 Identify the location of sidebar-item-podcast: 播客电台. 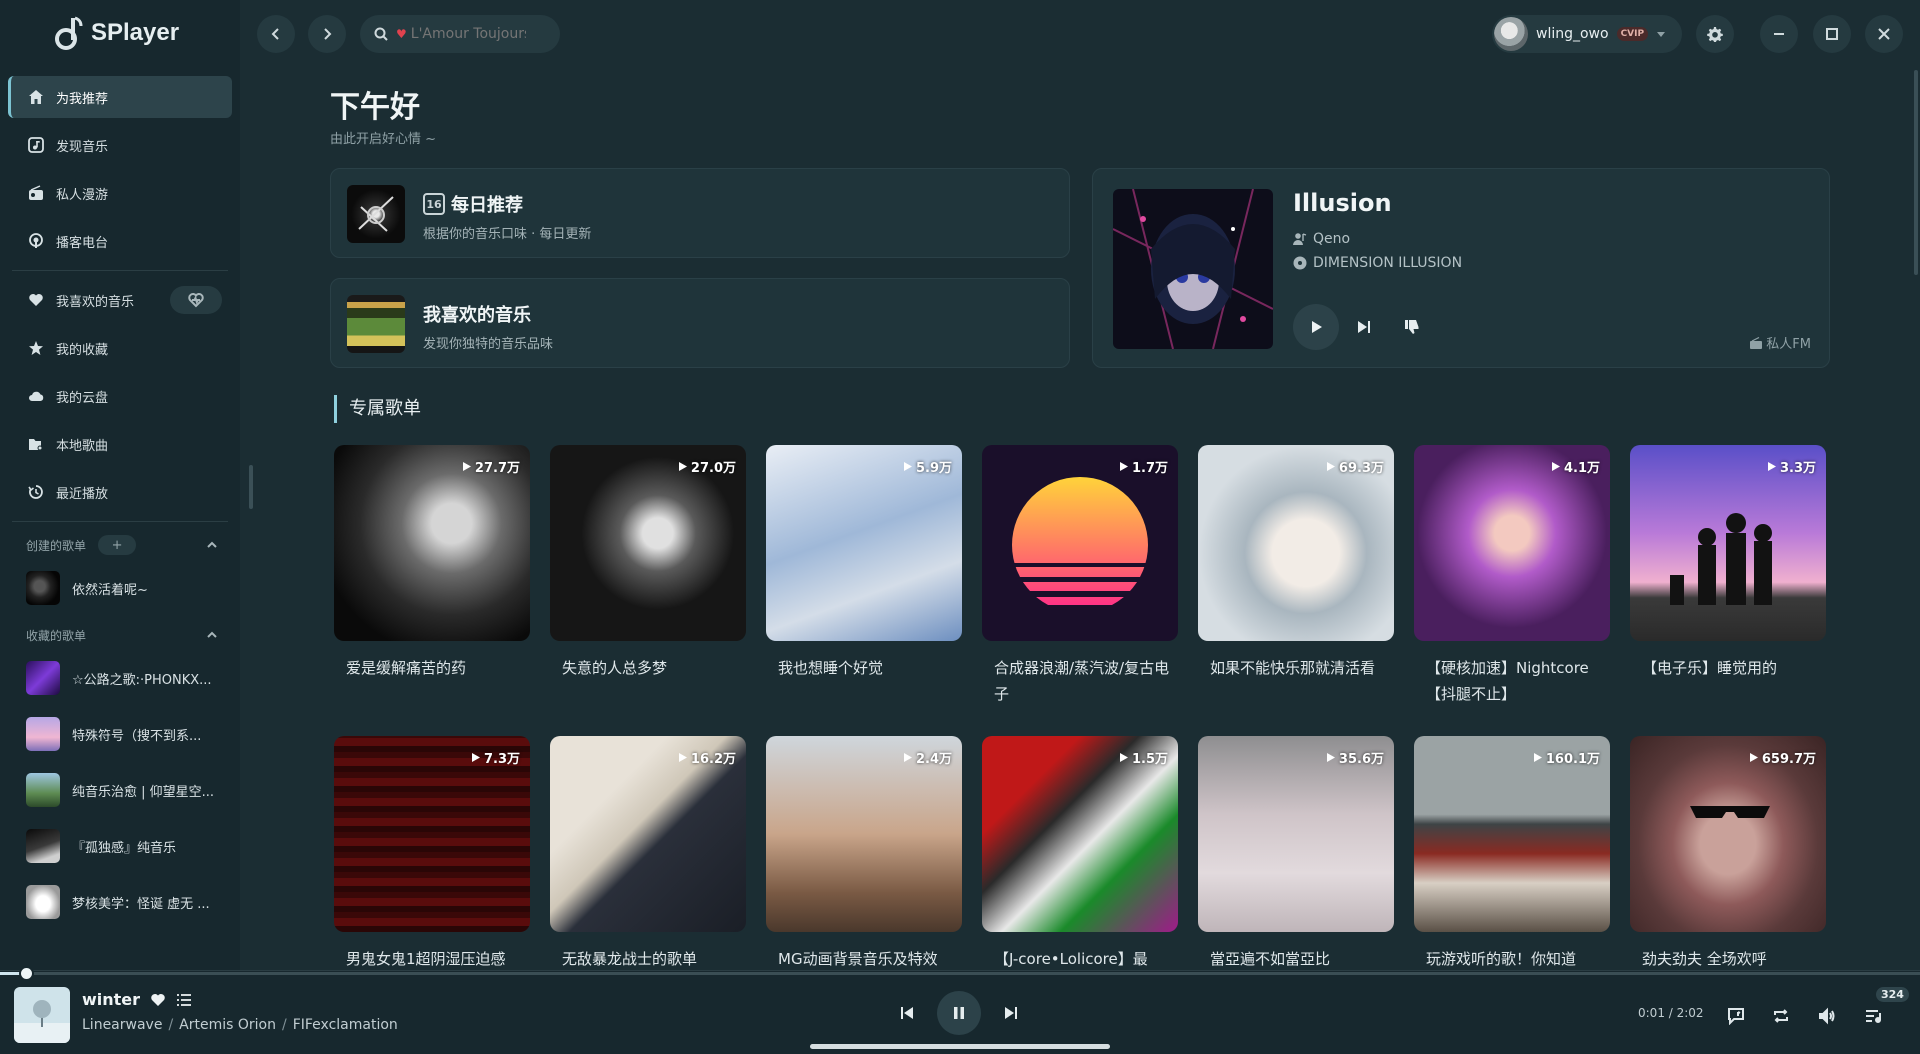
(120, 241).